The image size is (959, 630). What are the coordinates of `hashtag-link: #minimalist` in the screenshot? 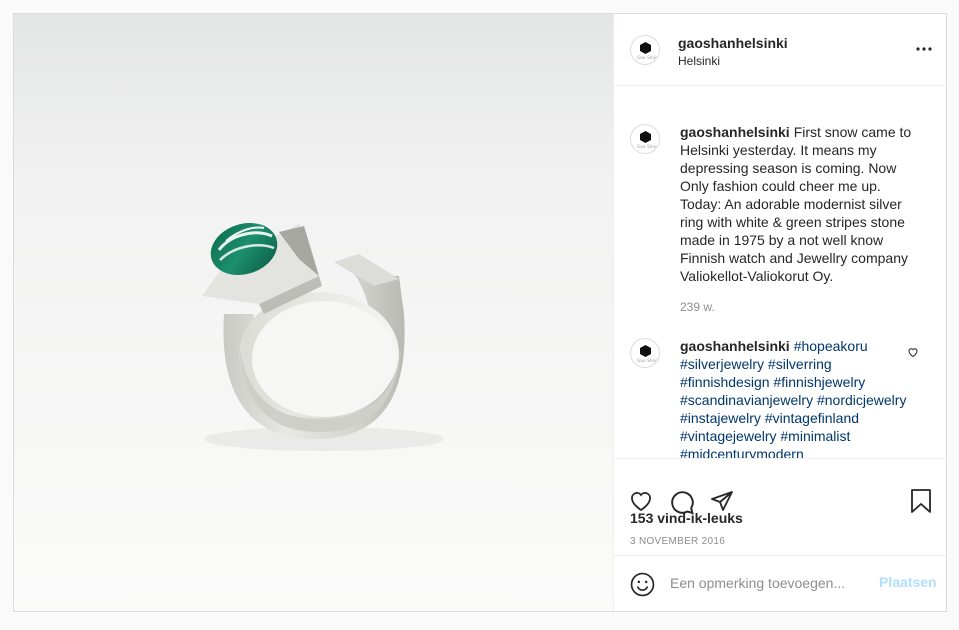 It's located at (815, 436).